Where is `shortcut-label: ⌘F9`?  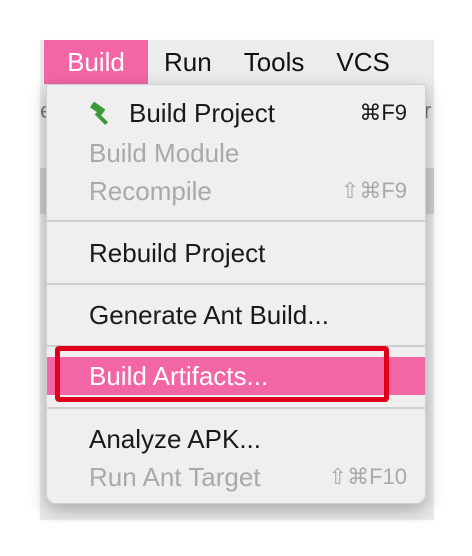
shortcut-label: ⌘F9 is located at coordinates (383, 112).